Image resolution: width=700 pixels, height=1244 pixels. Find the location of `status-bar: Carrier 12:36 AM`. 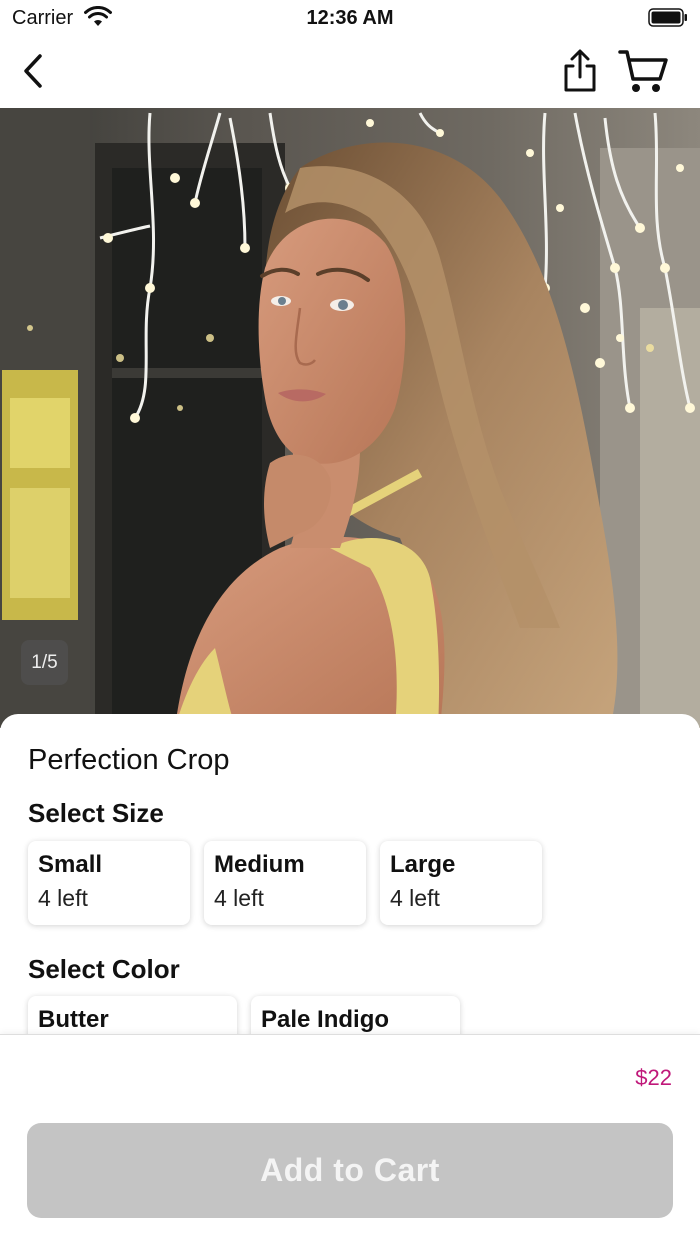

status-bar: Carrier 12:36 AM is located at coordinates (350, 18).